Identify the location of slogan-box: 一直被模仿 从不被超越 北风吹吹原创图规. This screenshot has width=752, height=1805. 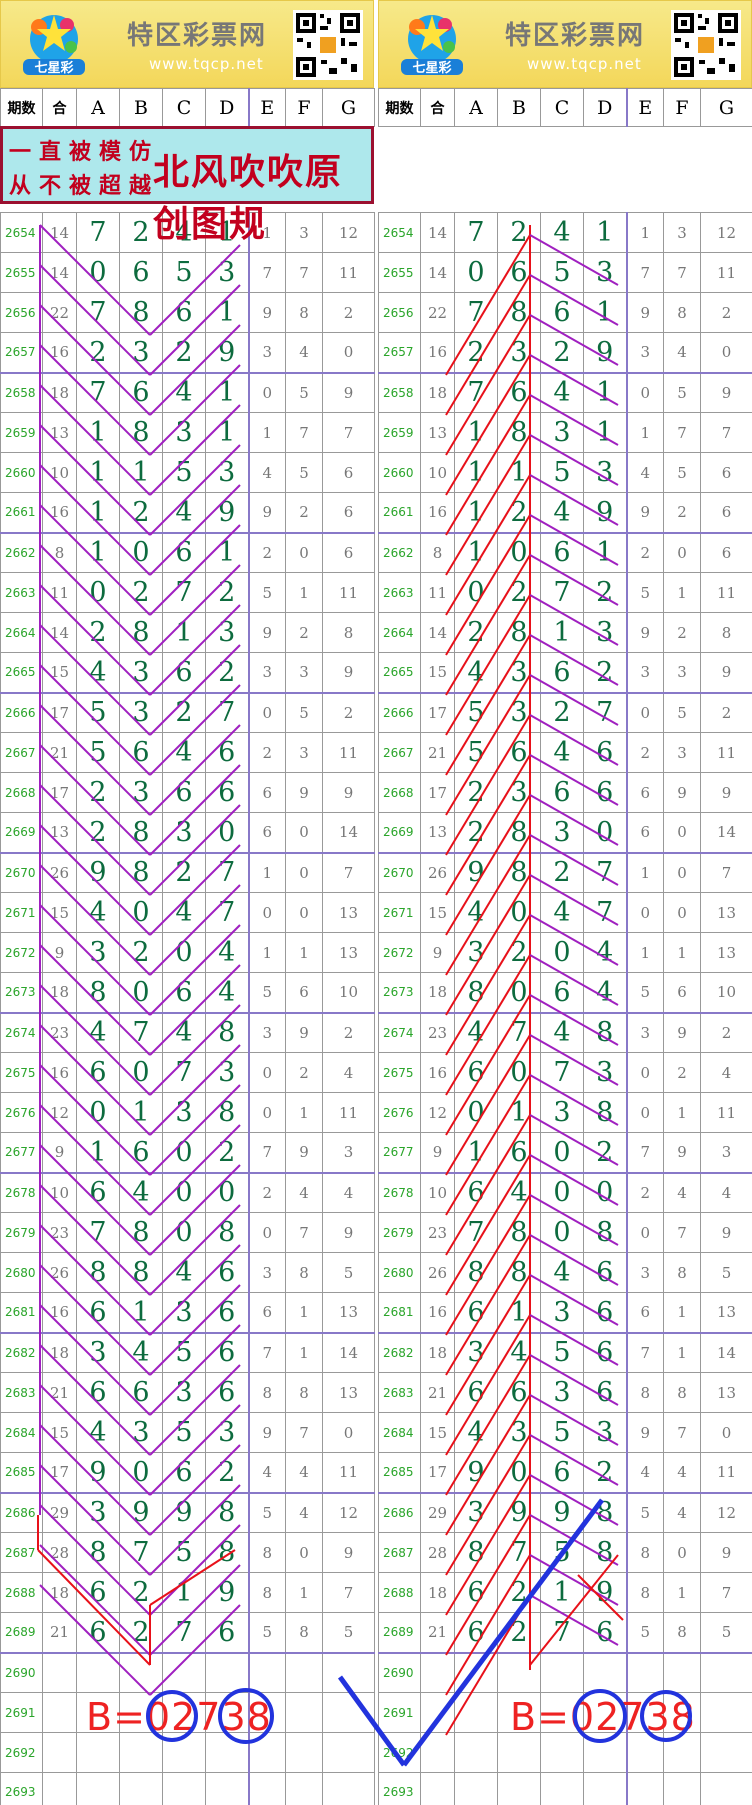
(187, 185).